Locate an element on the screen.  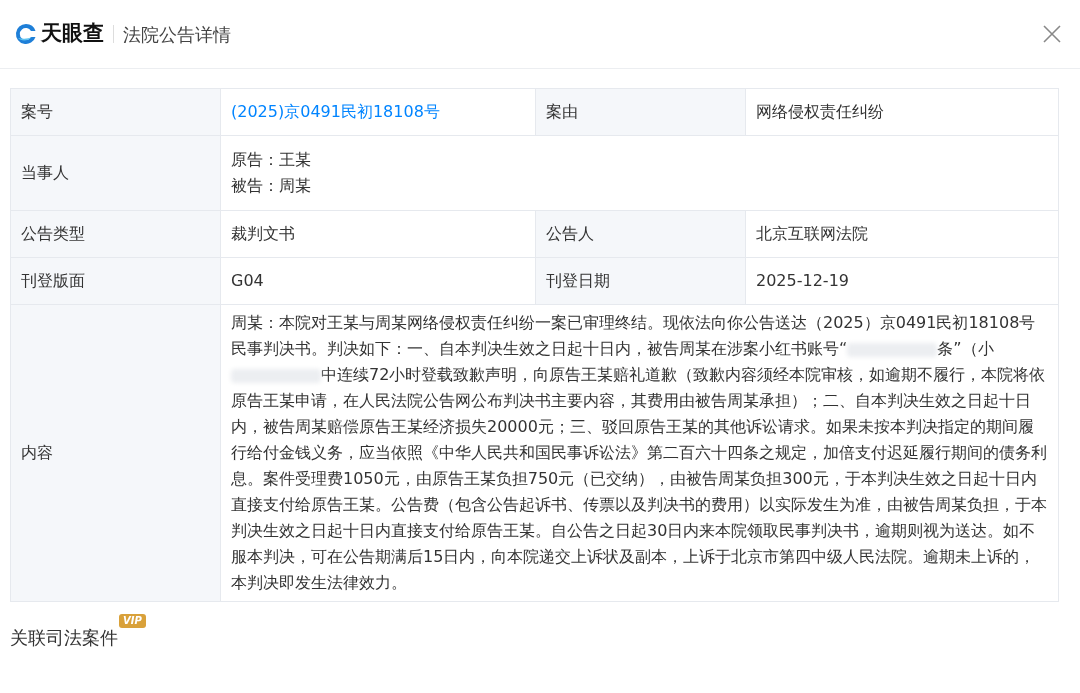
field-value: G04 is located at coordinates (247, 281).